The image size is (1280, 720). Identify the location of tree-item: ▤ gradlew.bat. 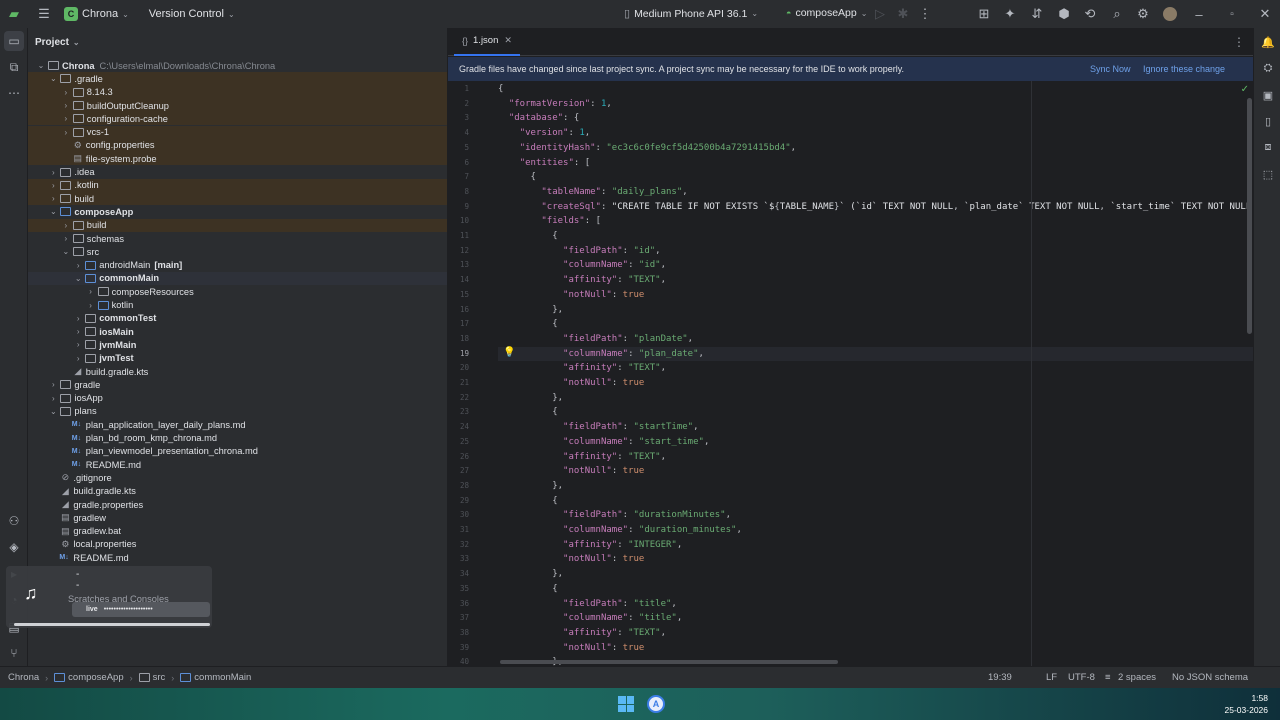
(237, 531).